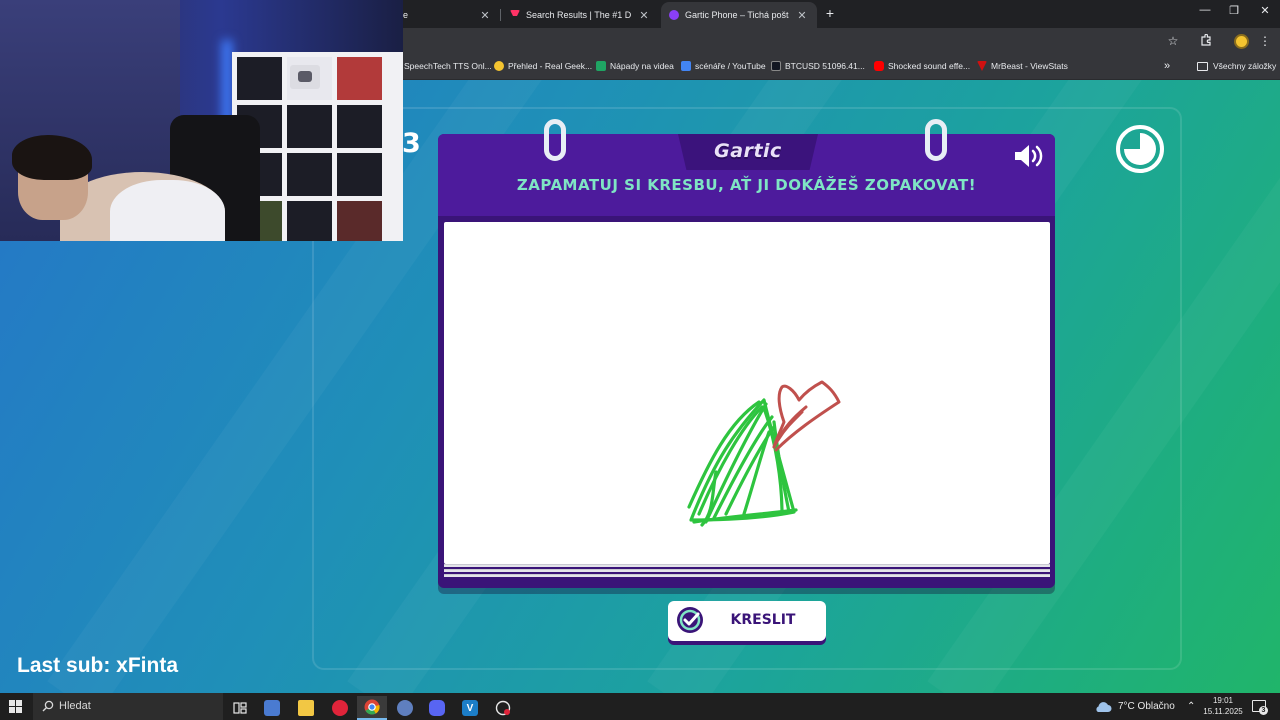  Describe the element at coordinates (1146, 706) in the screenshot. I see `weather-text: 7°C Oblačno` at that location.